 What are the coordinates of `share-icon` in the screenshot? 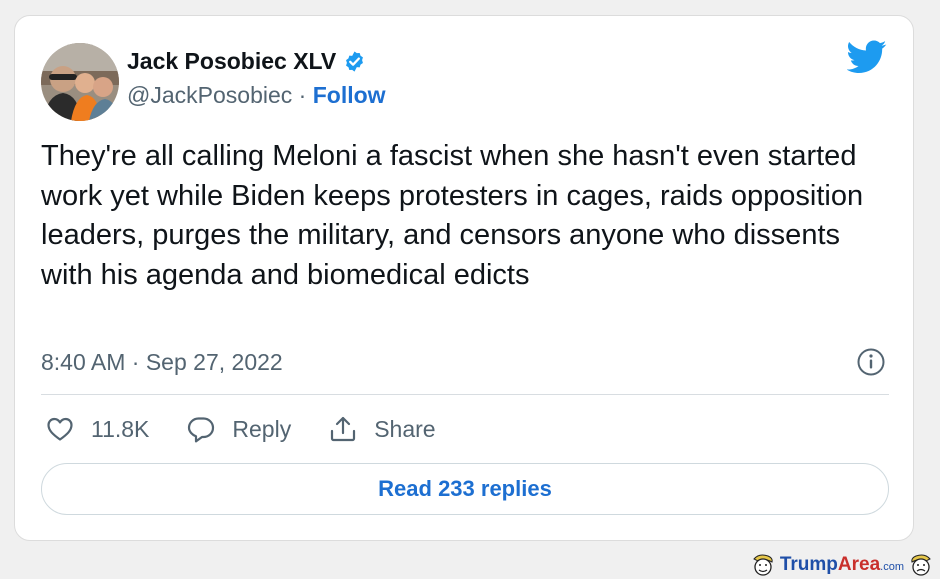 It's located at (343, 429).